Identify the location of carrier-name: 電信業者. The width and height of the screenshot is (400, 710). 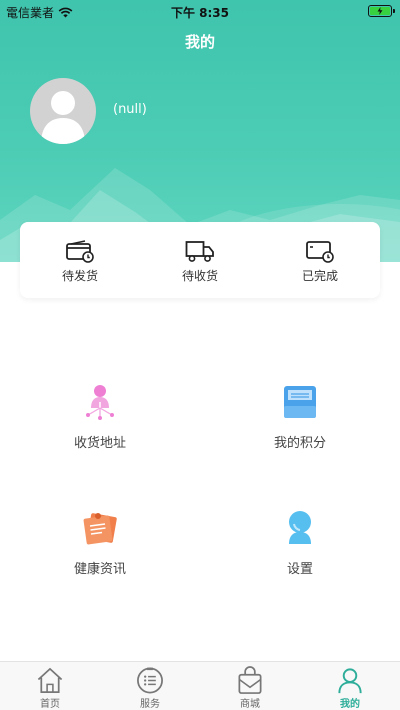
(30, 13).